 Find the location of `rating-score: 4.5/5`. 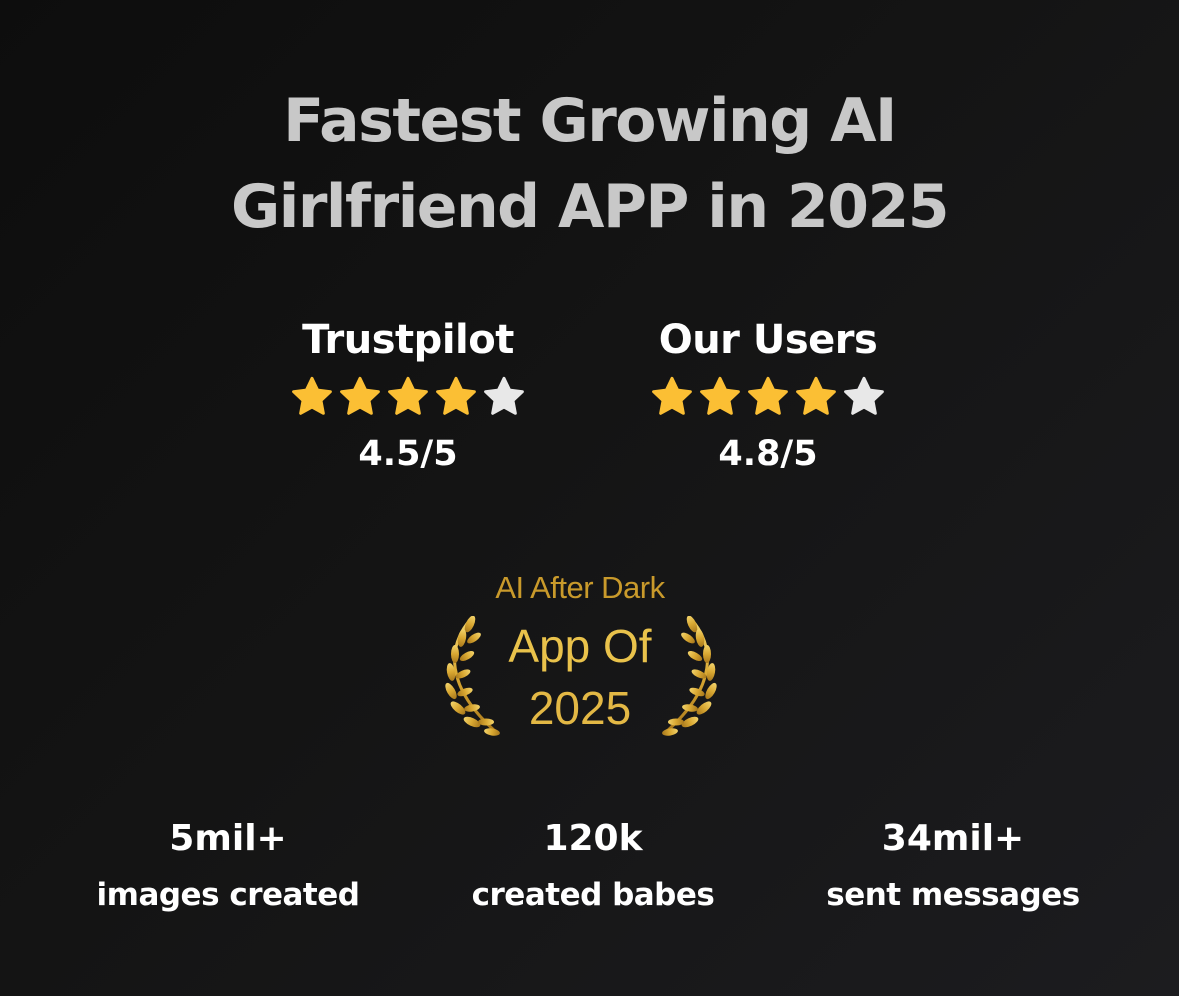

rating-score: 4.5/5 is located at coordinates (408, 454).